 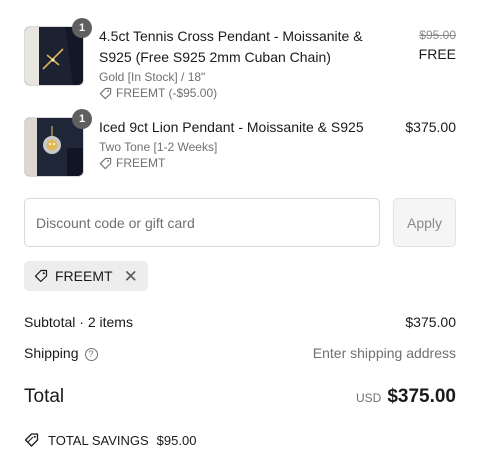 I want to click on subtotal-label: Subtotal · 2 items, so click(x=78, y=322).